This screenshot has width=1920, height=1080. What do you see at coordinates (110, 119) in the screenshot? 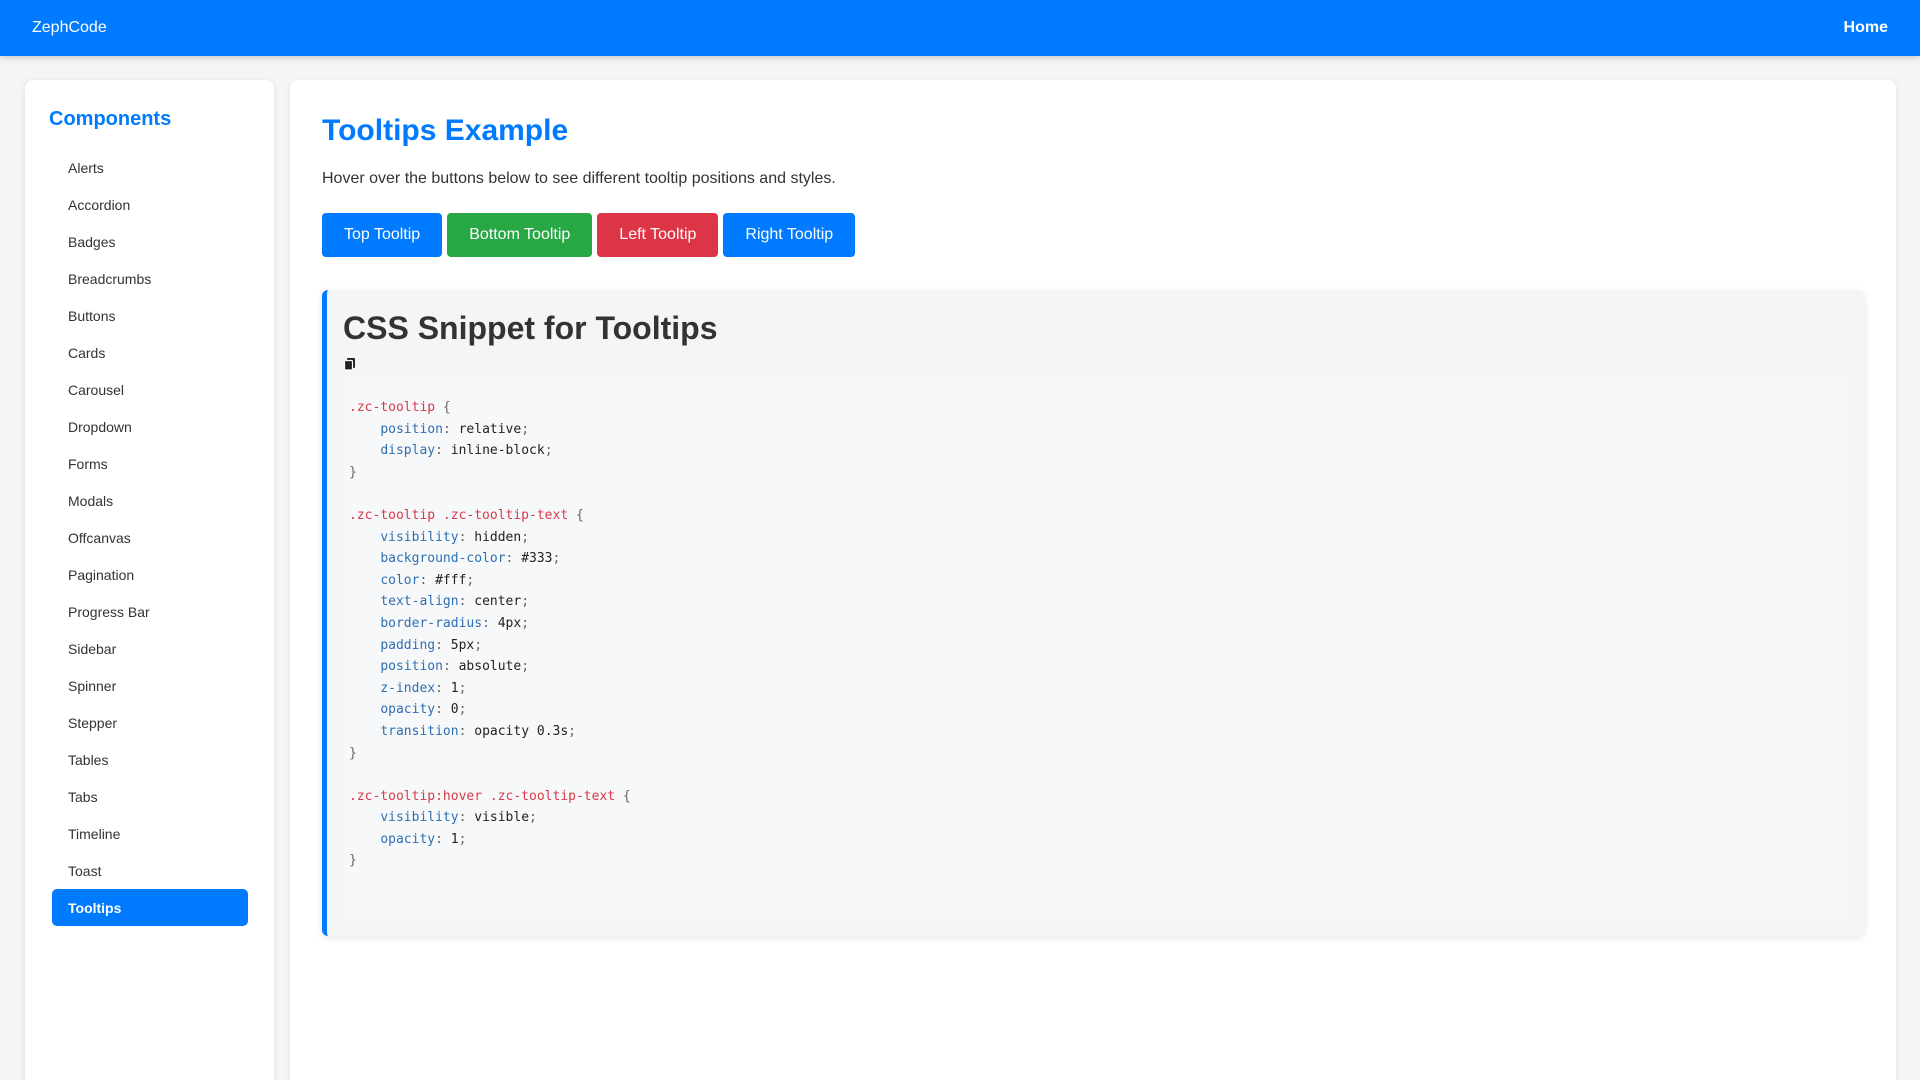
I see `sidebar-title: Components` at bounding box center [110, 119].